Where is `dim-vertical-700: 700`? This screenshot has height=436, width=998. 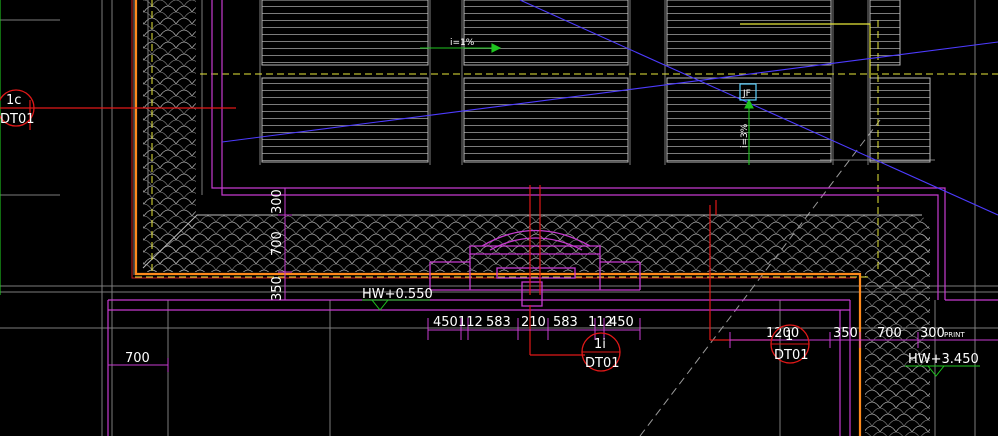 dim-vertical-700: 700 is located at coordinates (277, 243).